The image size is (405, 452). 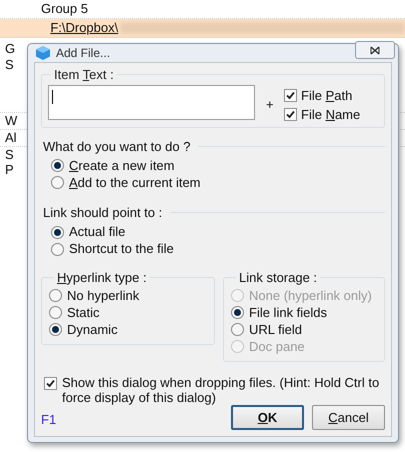 What do you see at coordinates (48, 419) in the screenshot?
I see `help-key: F1` at bounding box center [48, 419].